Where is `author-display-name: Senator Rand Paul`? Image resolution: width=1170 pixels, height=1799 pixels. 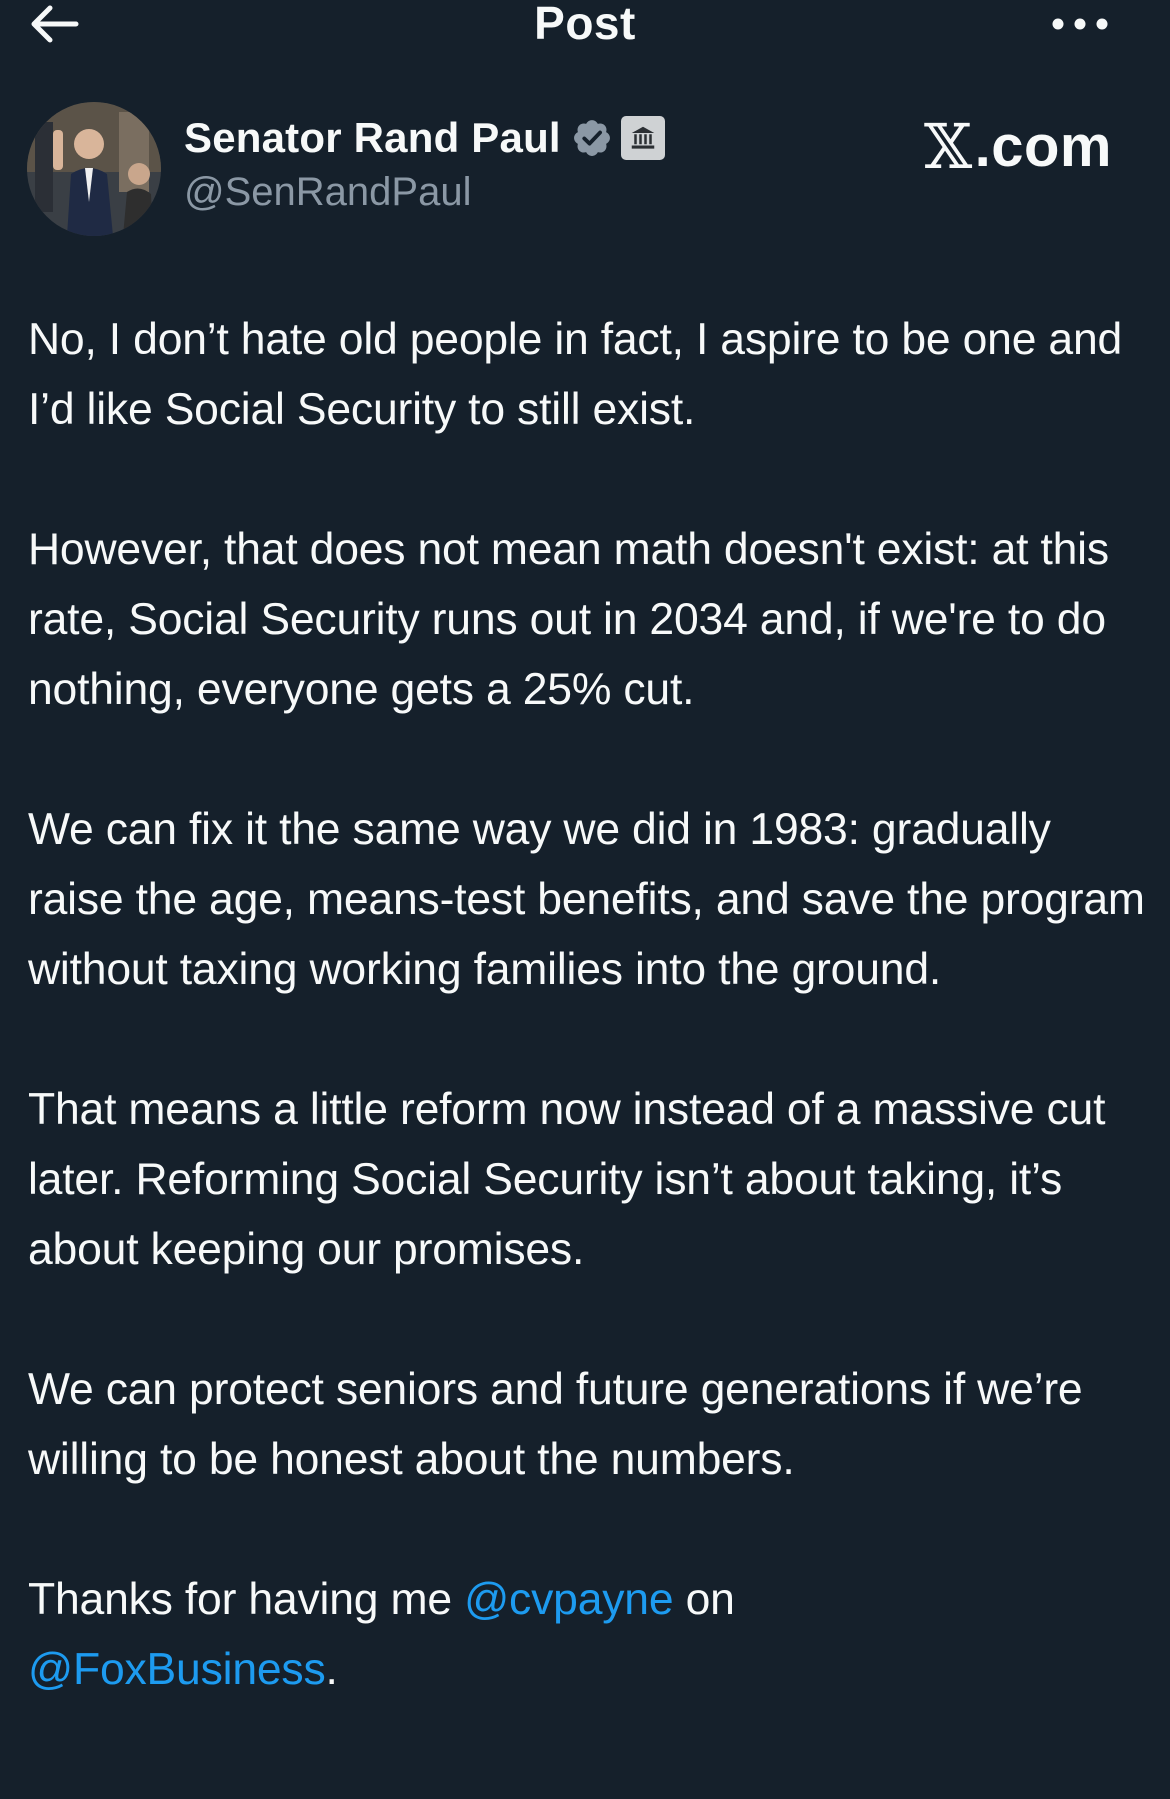 author-display-name: Senator Rand Paul is located at coordinates (372, 138).